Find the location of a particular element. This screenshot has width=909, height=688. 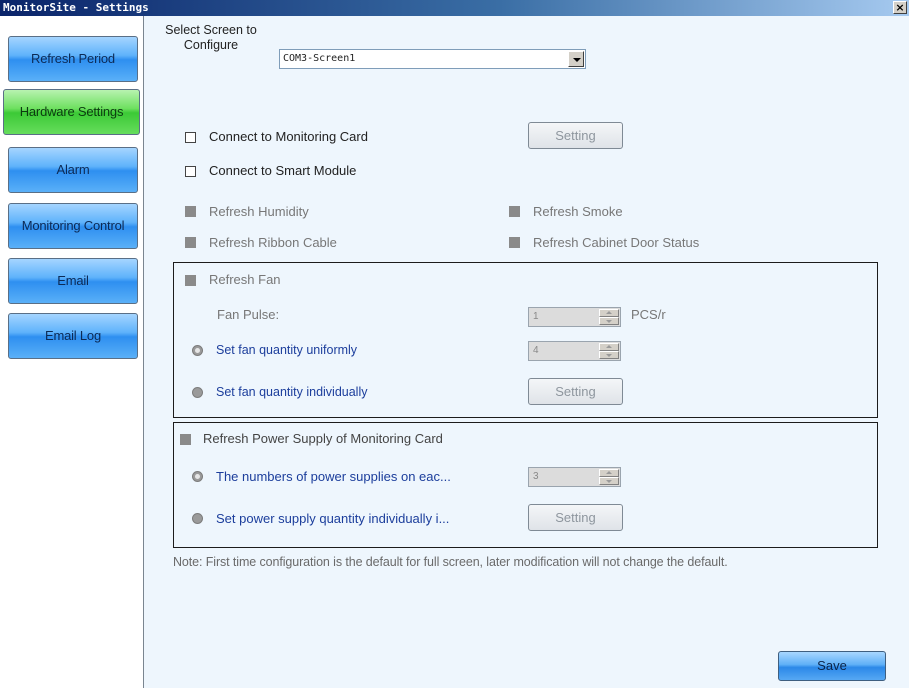

power-each-radio is located at coordinates (197, 476).